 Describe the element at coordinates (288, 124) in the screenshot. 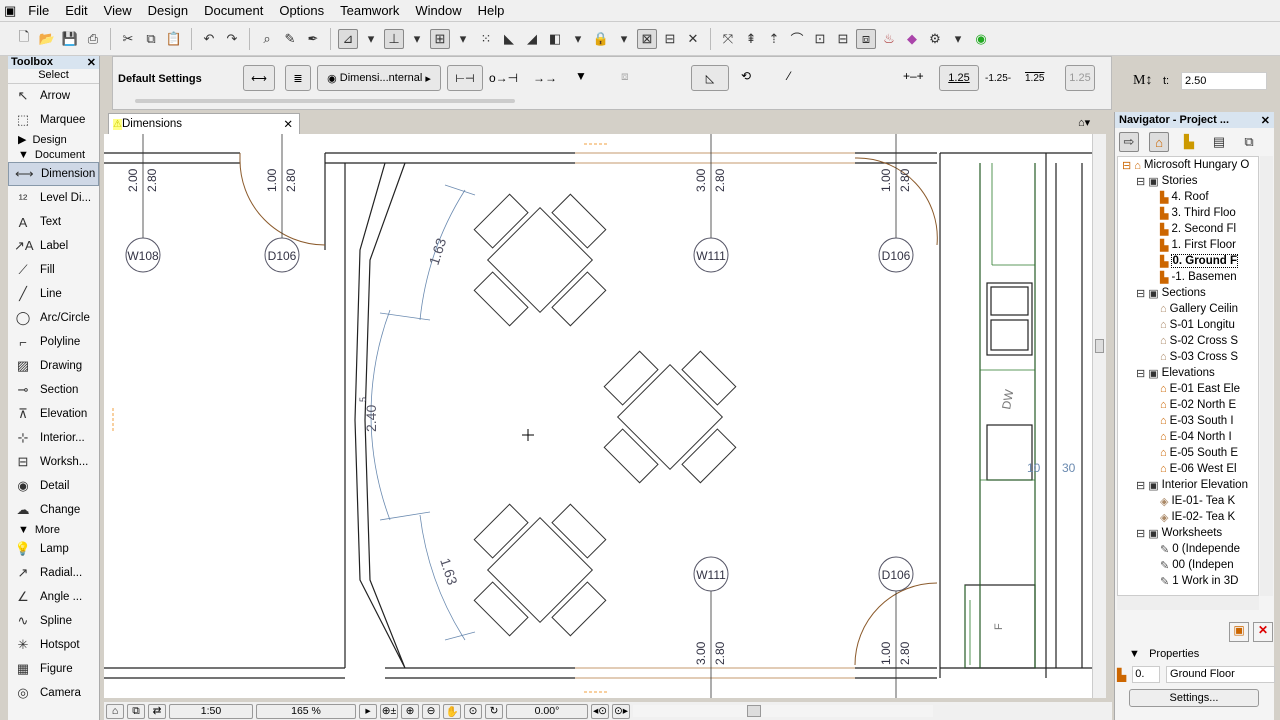

I see `close-tab-icon: ✕` at that location.